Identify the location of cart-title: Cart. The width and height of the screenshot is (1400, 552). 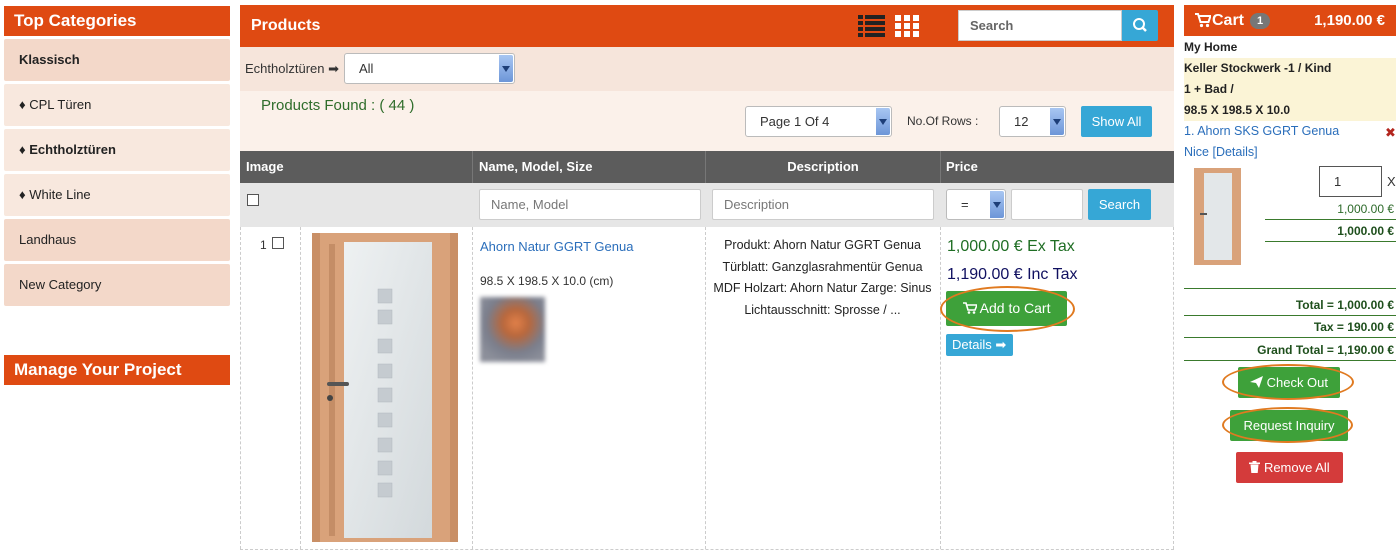
(1228, 20).